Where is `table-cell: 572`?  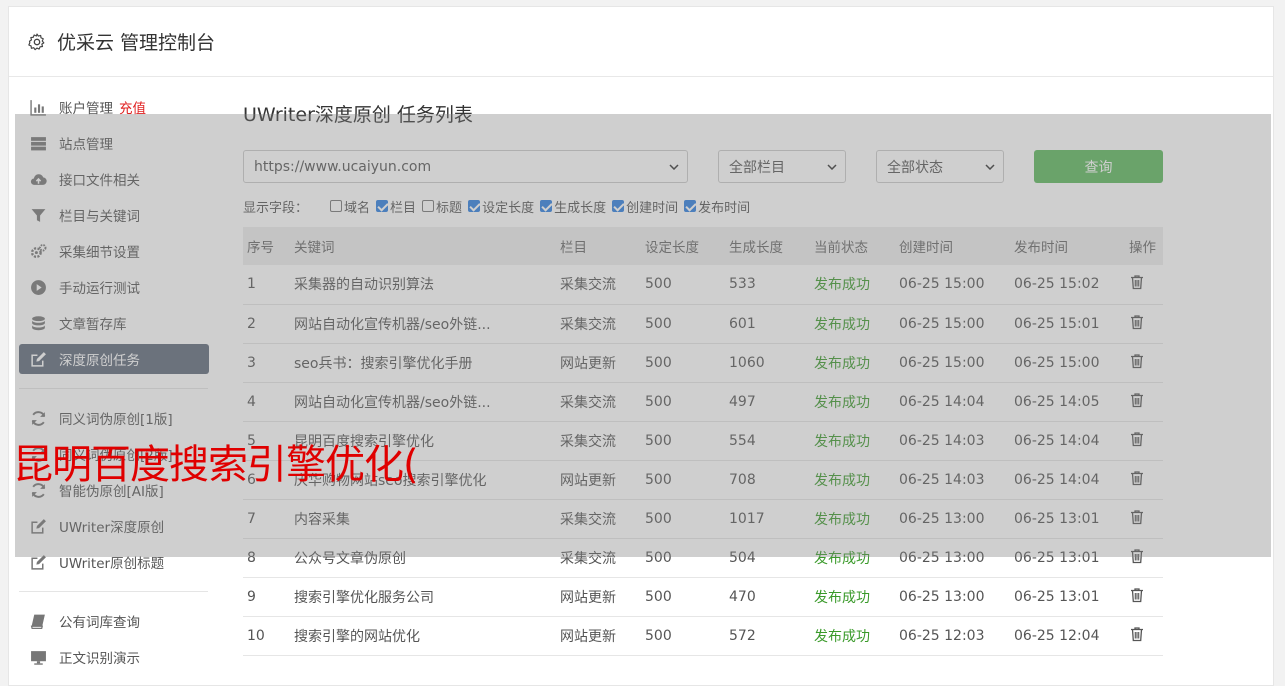
table-cell: 572 is located at coordinates (767, 636).